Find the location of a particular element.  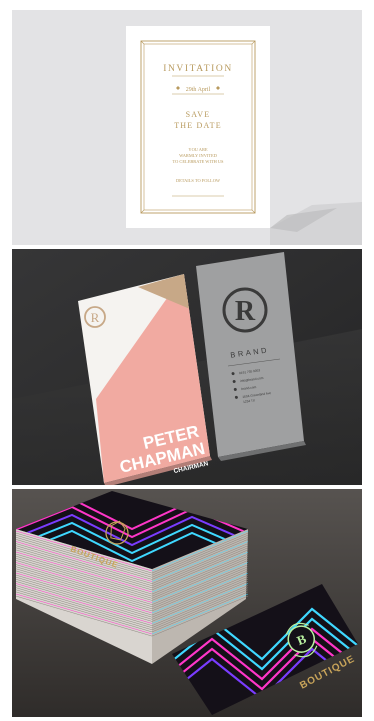

card-monogram: R is located at coordinates (95, 317).